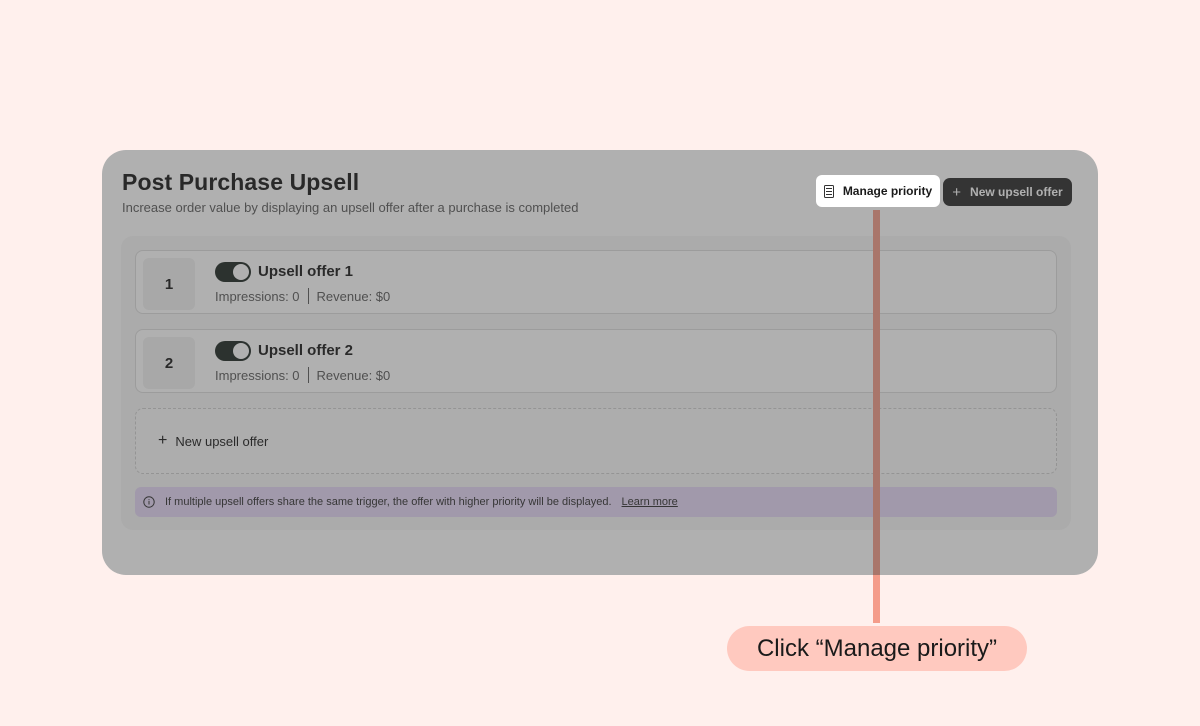 Image resolution: width=1200 pixels, height=726 pixels. Describe the element at coordinates (828, 191) in the screenshot. I see `list-icon` at that location.